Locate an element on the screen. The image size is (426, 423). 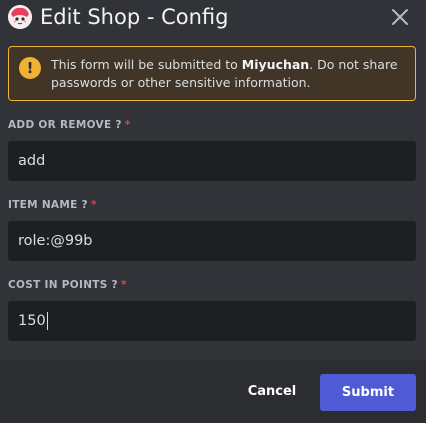
app-avatar-icon is located at coordinates (20, 17).